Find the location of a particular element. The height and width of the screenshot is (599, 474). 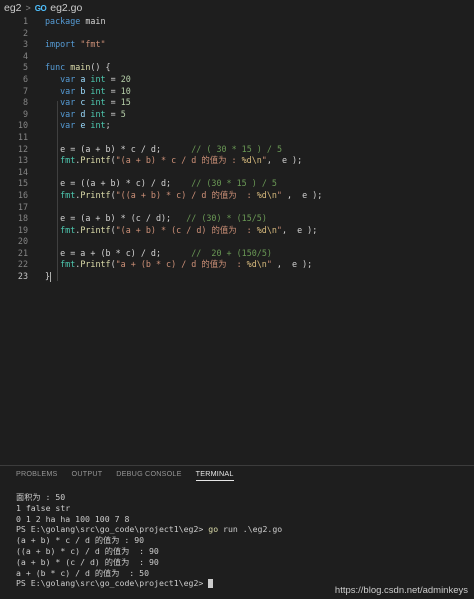

keyword: package is located at coordinates (63, 21).